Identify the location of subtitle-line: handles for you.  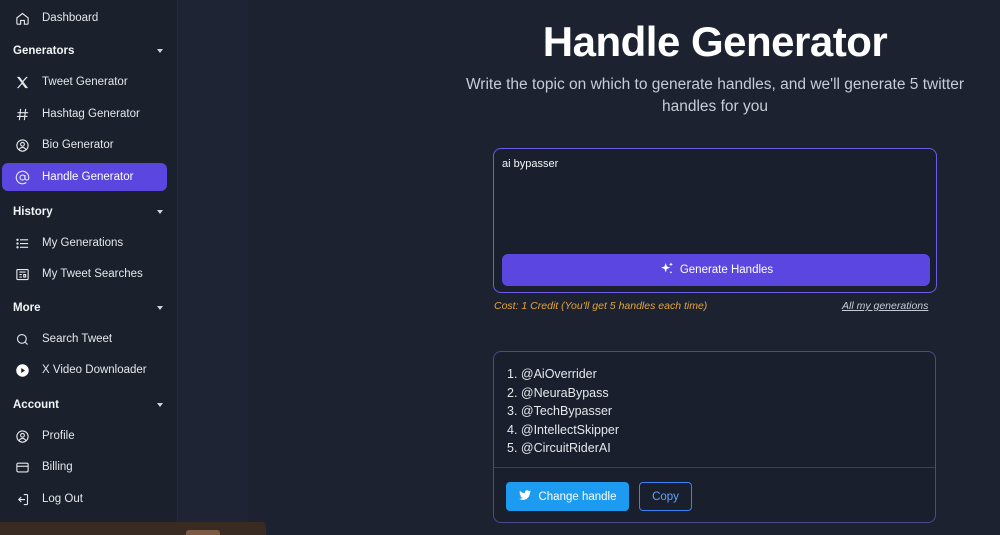
(715, 106).